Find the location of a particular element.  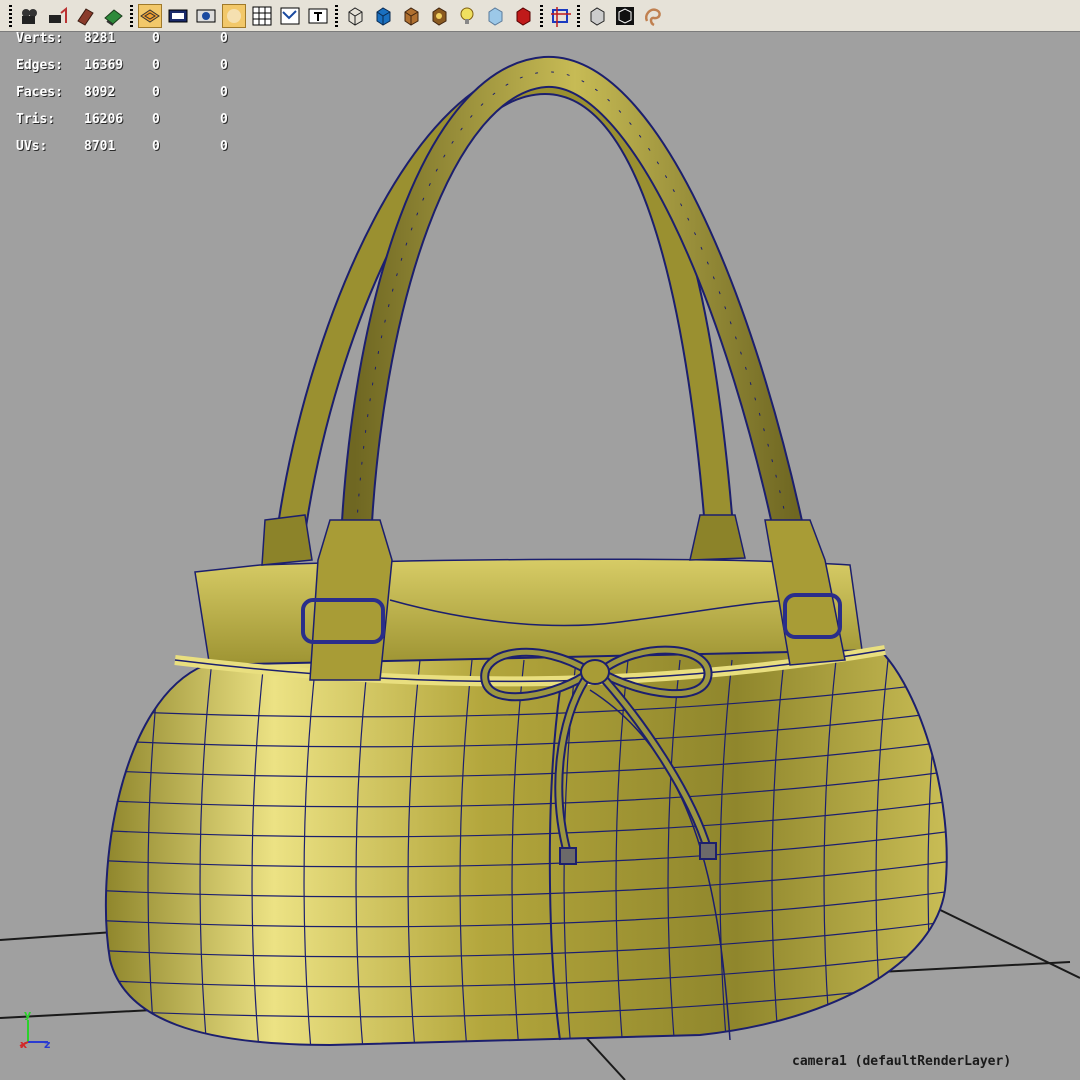

hud-label: UVs: is located at coordinates (32, 146).